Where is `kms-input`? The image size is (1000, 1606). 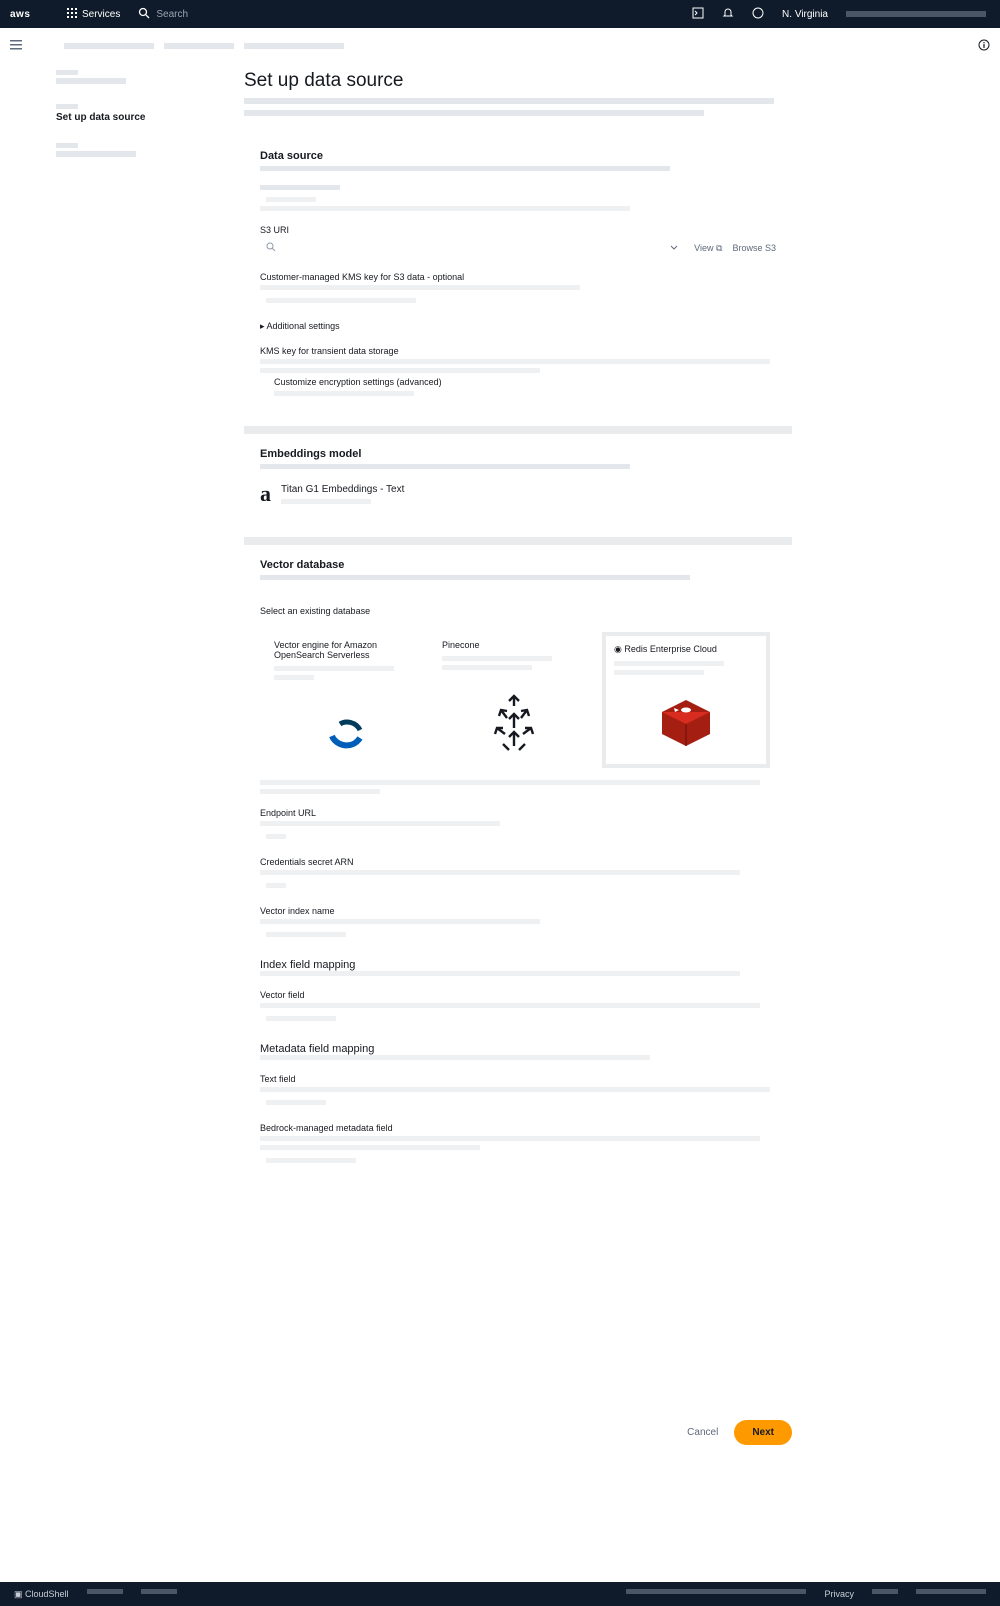 kms-input is located at coordinates (518, 300).